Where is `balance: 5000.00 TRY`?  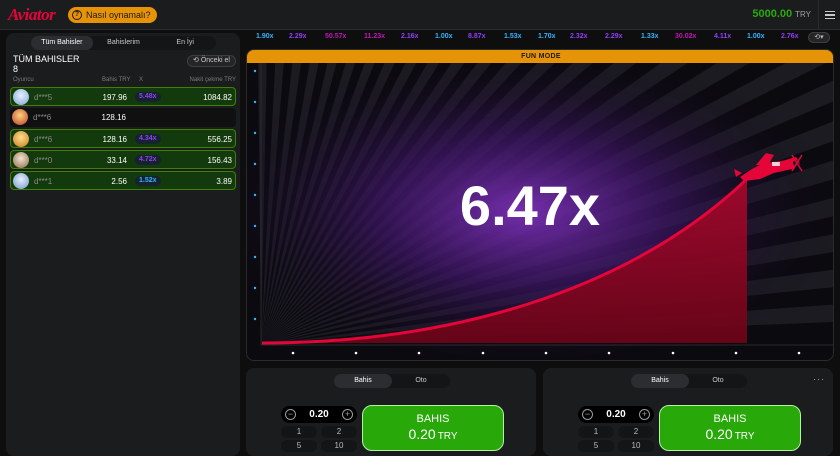 balance: 5000.00 TRY is located at coordinates (781, 14).